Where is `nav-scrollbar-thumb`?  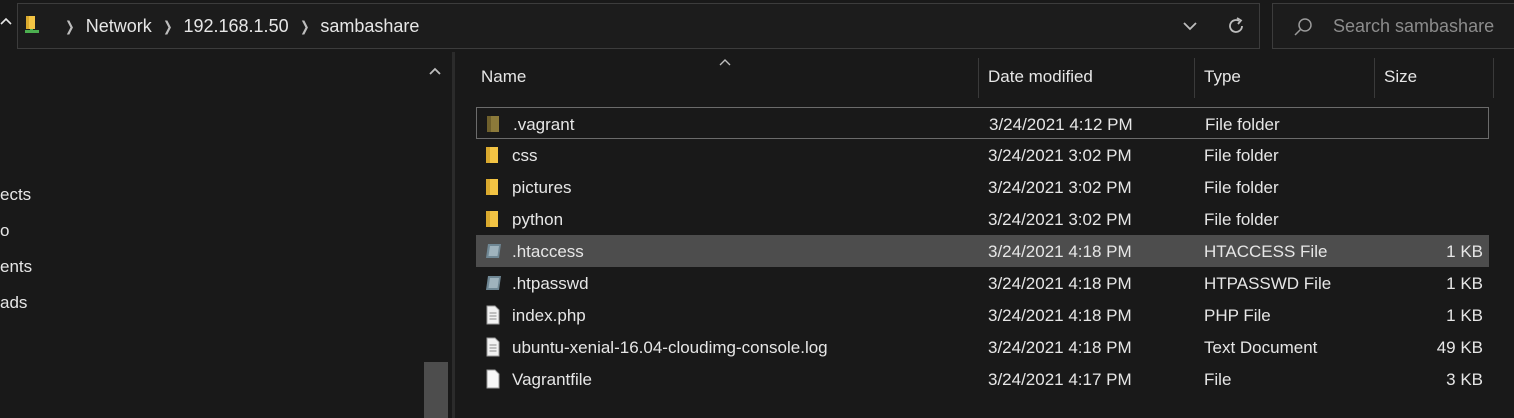
nav-scrollbar-thumb is located at coordinates (436, 390).